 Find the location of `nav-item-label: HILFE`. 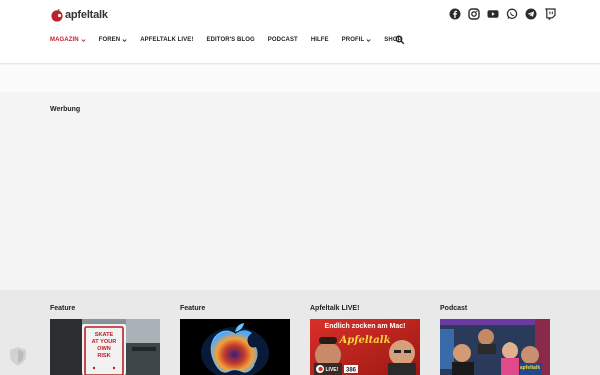

nav-item-label: HILFE is located at coordinates (319, 40).